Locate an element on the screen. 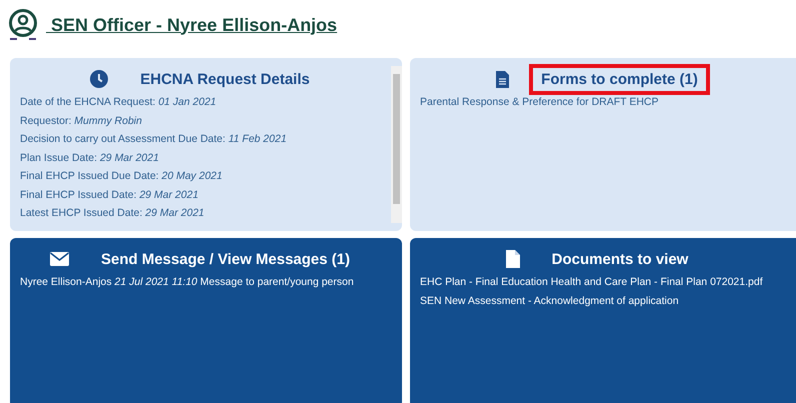  item-link: Parental Response & Preference for DRAFT EHCP is located at coordinates (603, 102).